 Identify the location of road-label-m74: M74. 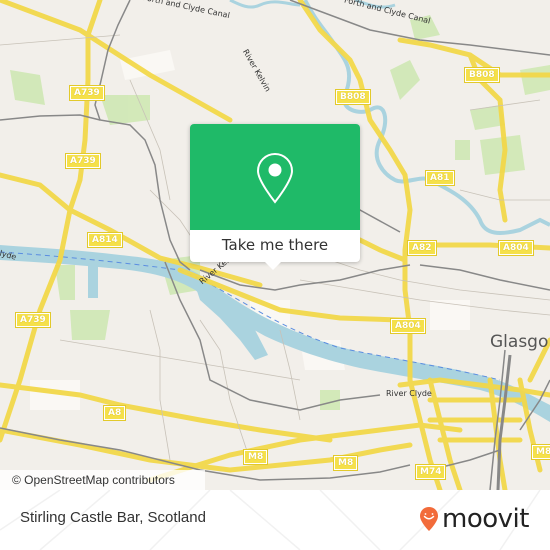
(430, 472).